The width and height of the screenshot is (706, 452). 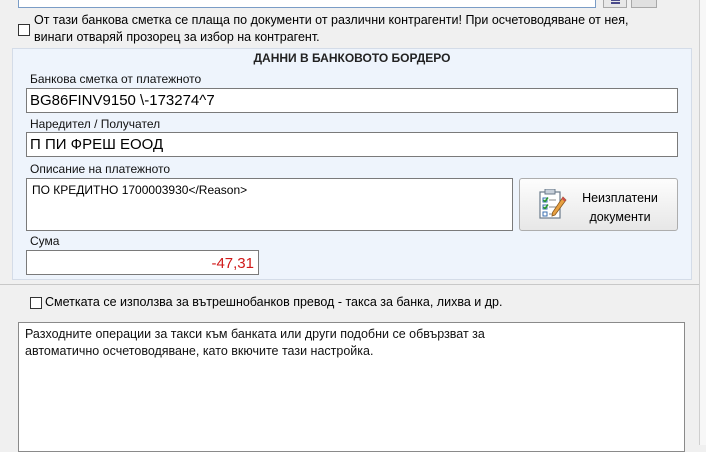 I want to click on description-value: ПО КРЕДИТНО 1700003930</Reason>, so click(x=140, y=190).